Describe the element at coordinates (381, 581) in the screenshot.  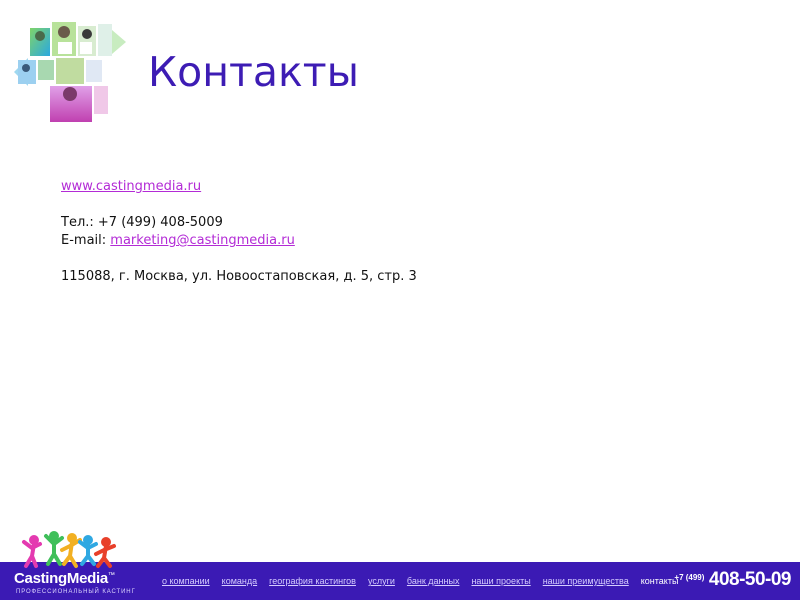
I see `nav-link-services: услуги` at that location.